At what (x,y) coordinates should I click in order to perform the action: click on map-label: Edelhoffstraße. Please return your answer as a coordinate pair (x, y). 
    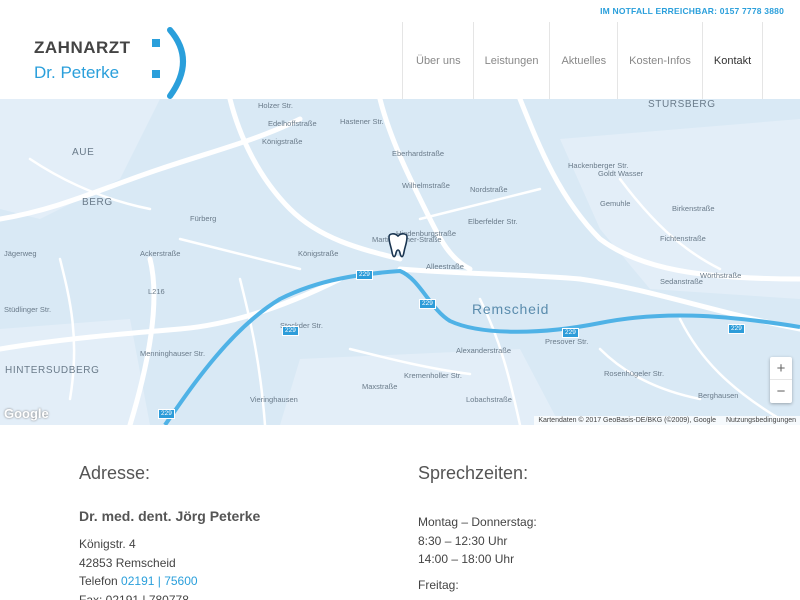
    Looking at the image, I should click on (292, 123).